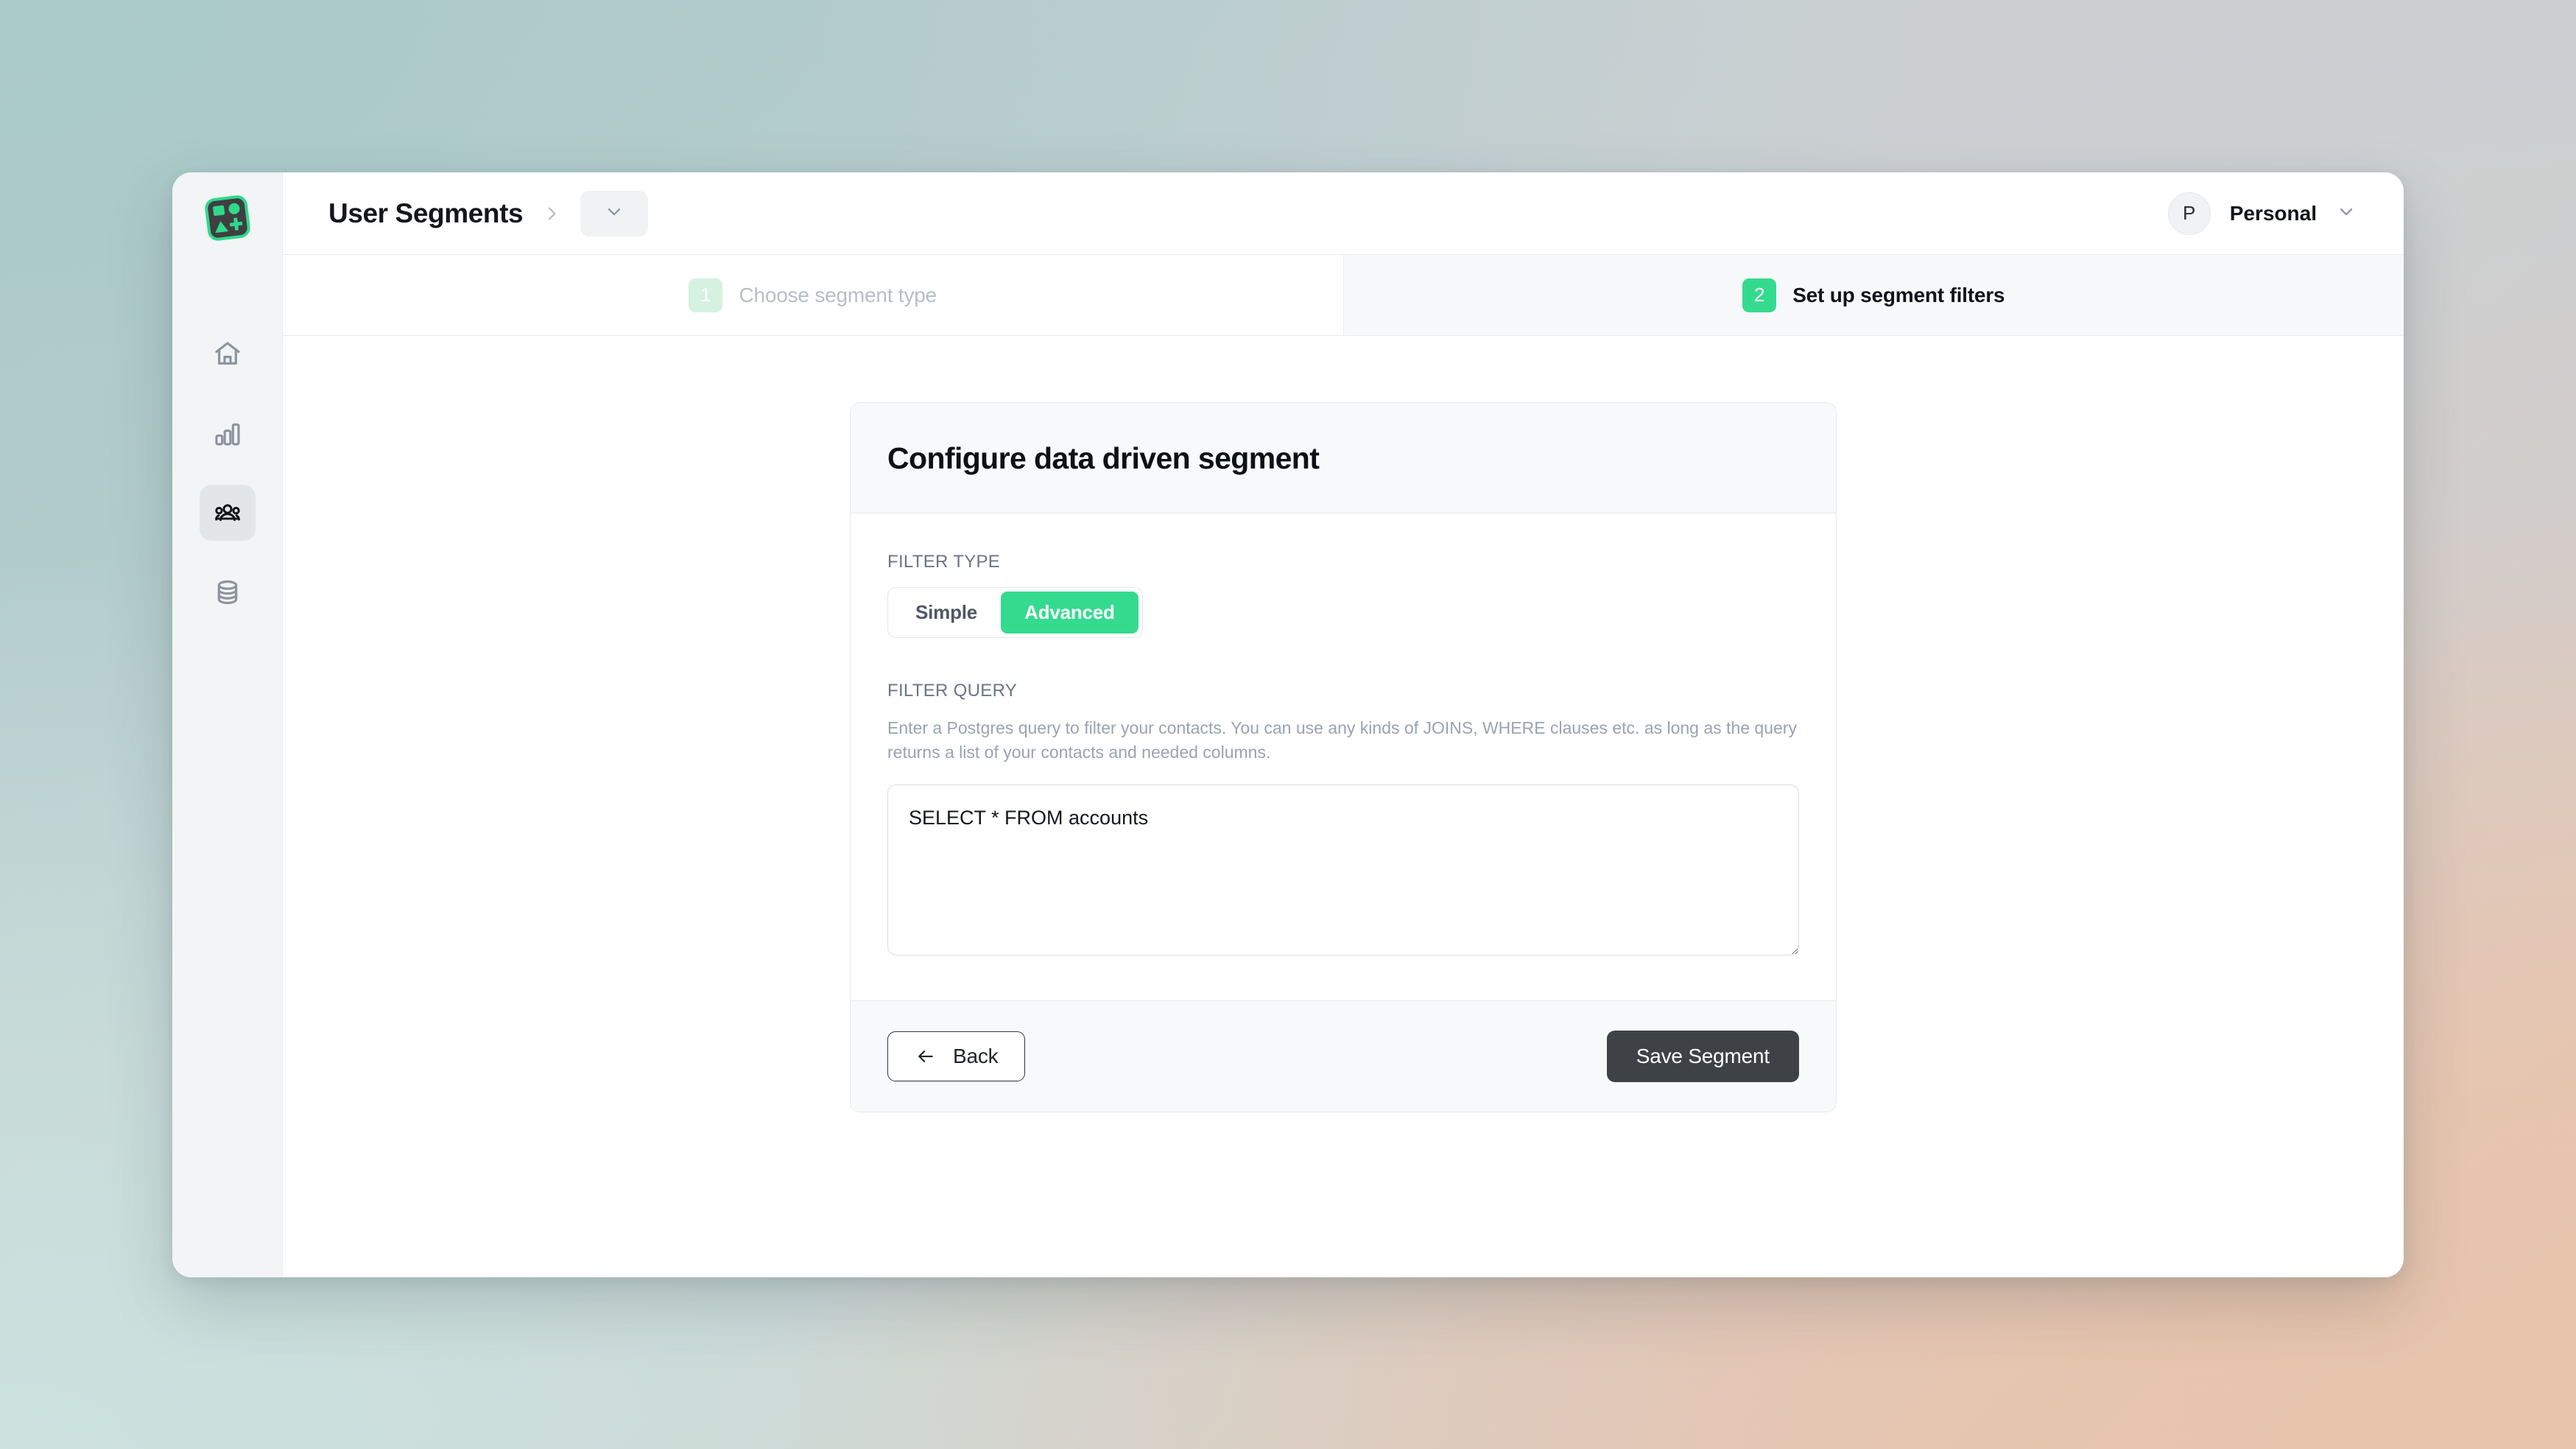 The image size is (2576, 1449). Describe the element at coordinates (1070, 613) in the screenshot. I see `filter-type-option-advanced: Advanced` at that location.